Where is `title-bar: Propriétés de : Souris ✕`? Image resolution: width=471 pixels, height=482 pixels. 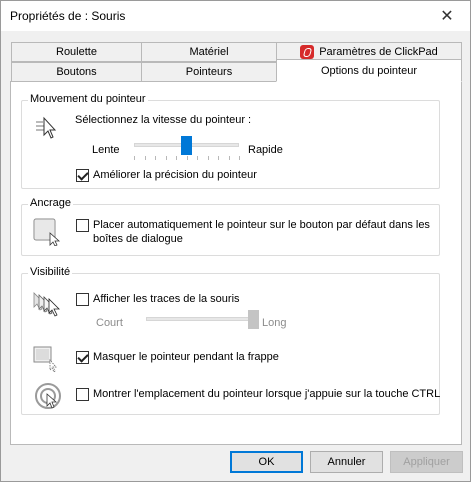 title-bar: Propriétés de : Souris ✕ is located at coordinates (235, 16).